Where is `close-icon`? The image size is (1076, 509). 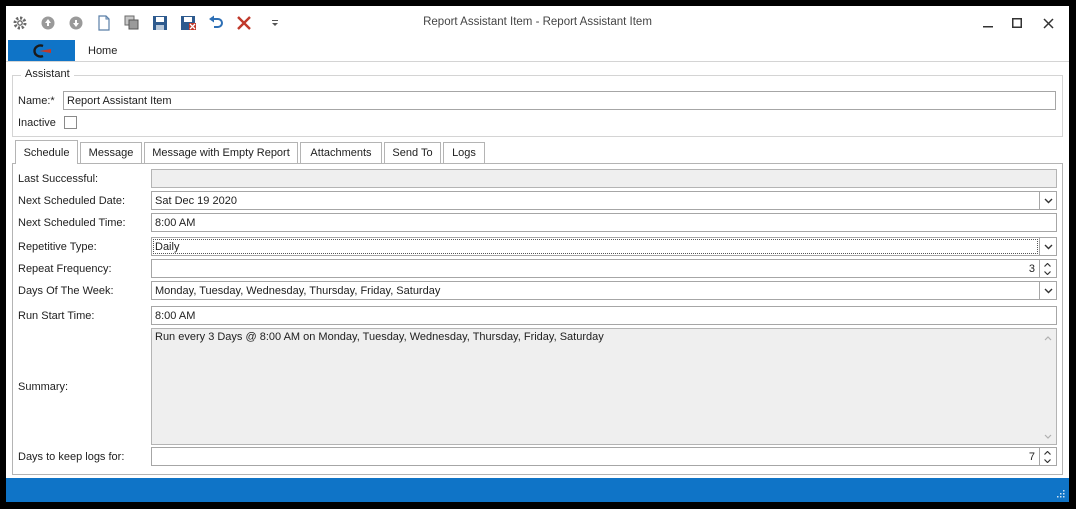 close-icon is located at coordinates (1048, 23).